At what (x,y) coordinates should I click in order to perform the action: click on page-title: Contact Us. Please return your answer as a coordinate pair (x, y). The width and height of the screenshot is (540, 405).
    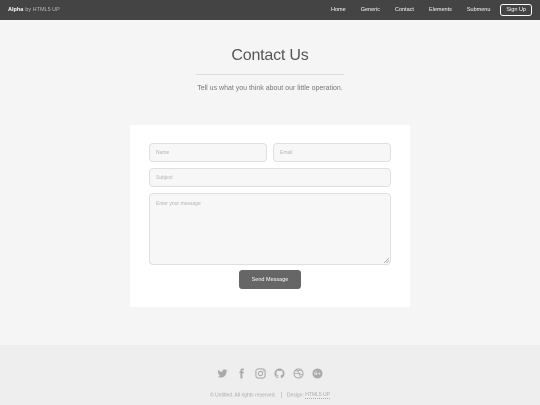
    Looking at the image, I should click on (270, 55).